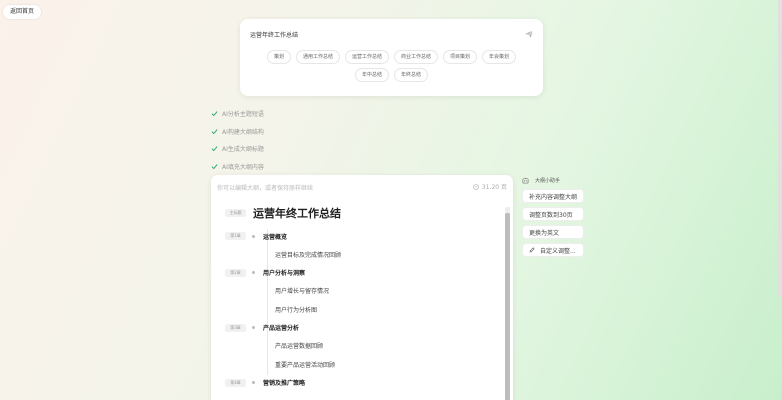  I want to click on chapter-title: 营销及推广策略, so click(284, 382).